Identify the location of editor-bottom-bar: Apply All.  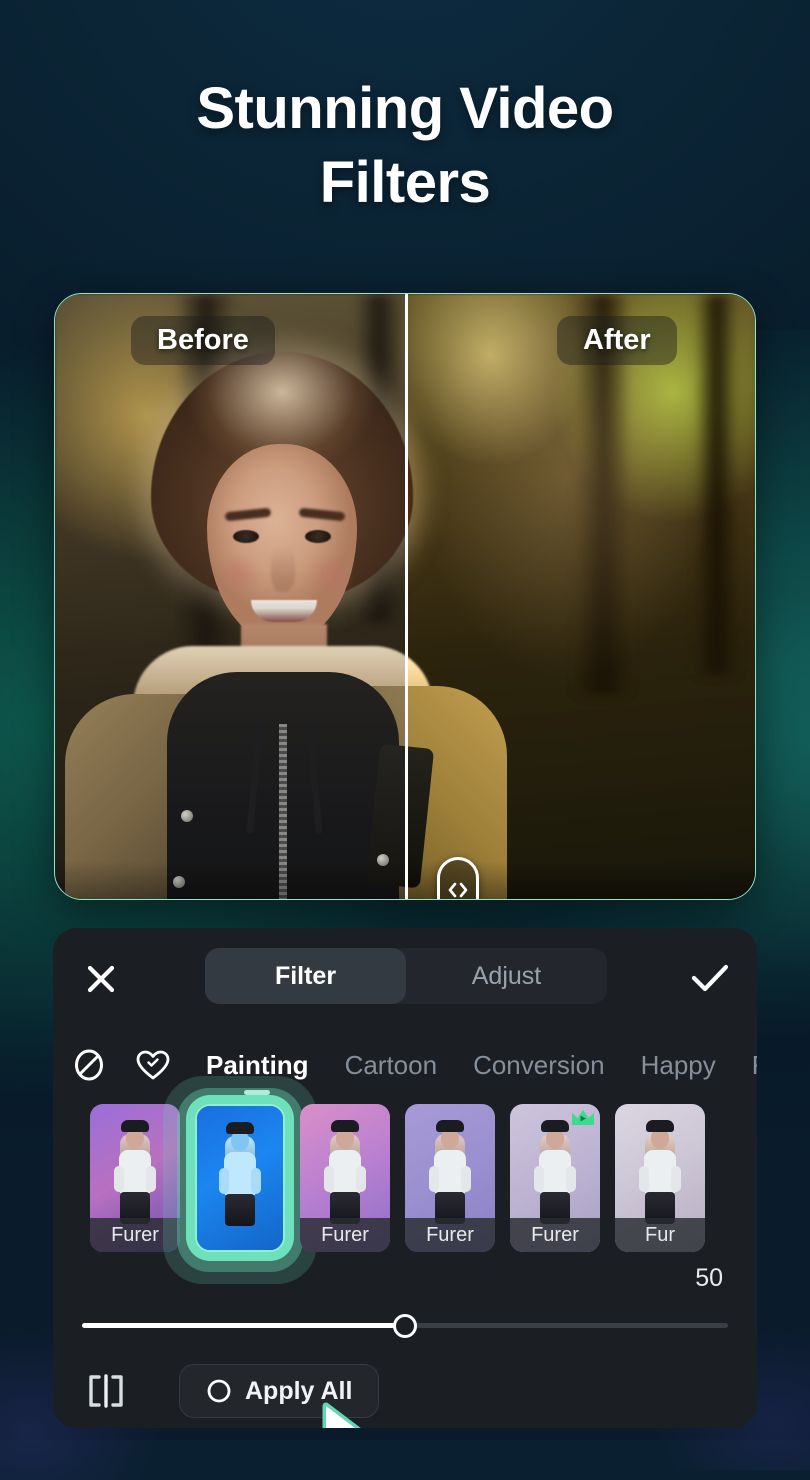
(405, 1393).